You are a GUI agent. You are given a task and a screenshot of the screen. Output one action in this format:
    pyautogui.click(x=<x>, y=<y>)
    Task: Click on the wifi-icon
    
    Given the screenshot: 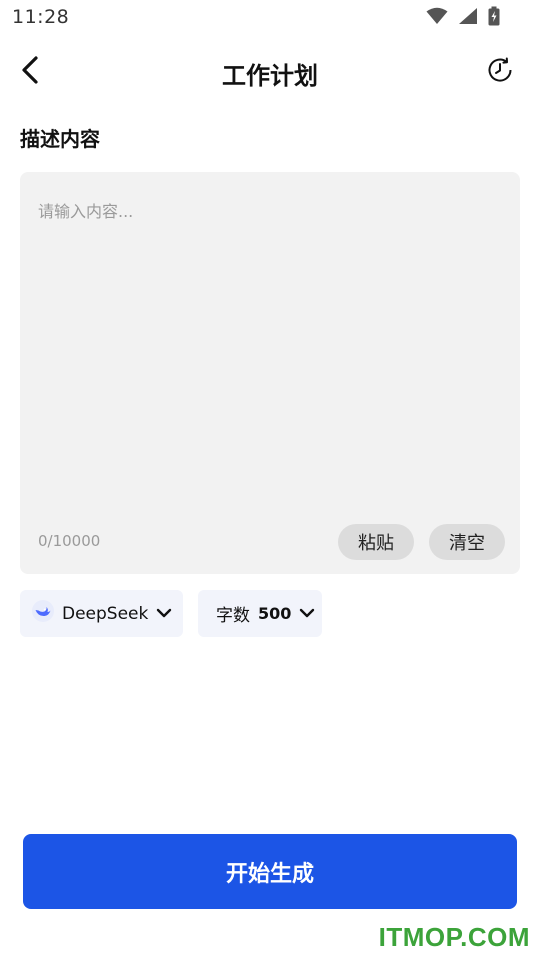 What is the action you would take?
    pyautogui.click(x=437, y=18)
    